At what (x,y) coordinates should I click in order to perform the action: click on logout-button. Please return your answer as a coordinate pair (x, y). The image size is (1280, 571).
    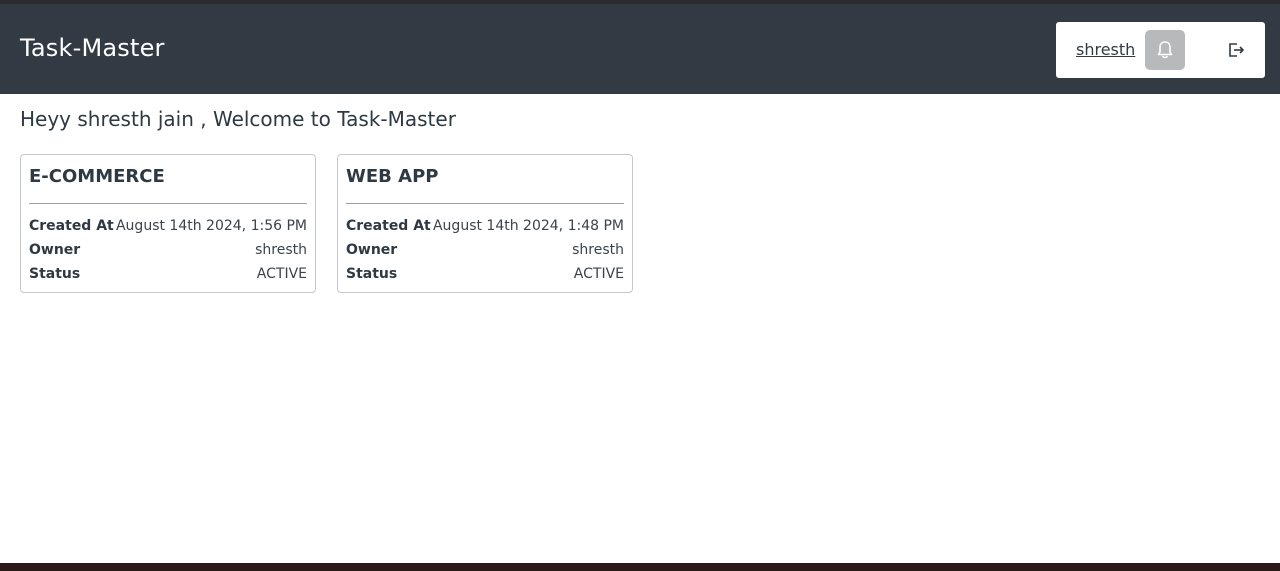
    Looking at the image, I should click on (1236, 50).